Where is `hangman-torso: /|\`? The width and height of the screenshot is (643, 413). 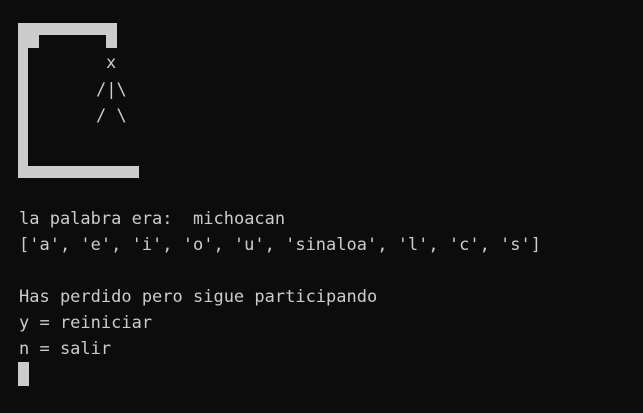
hangman-torso: /|\ is located at coordinates (111, 90).